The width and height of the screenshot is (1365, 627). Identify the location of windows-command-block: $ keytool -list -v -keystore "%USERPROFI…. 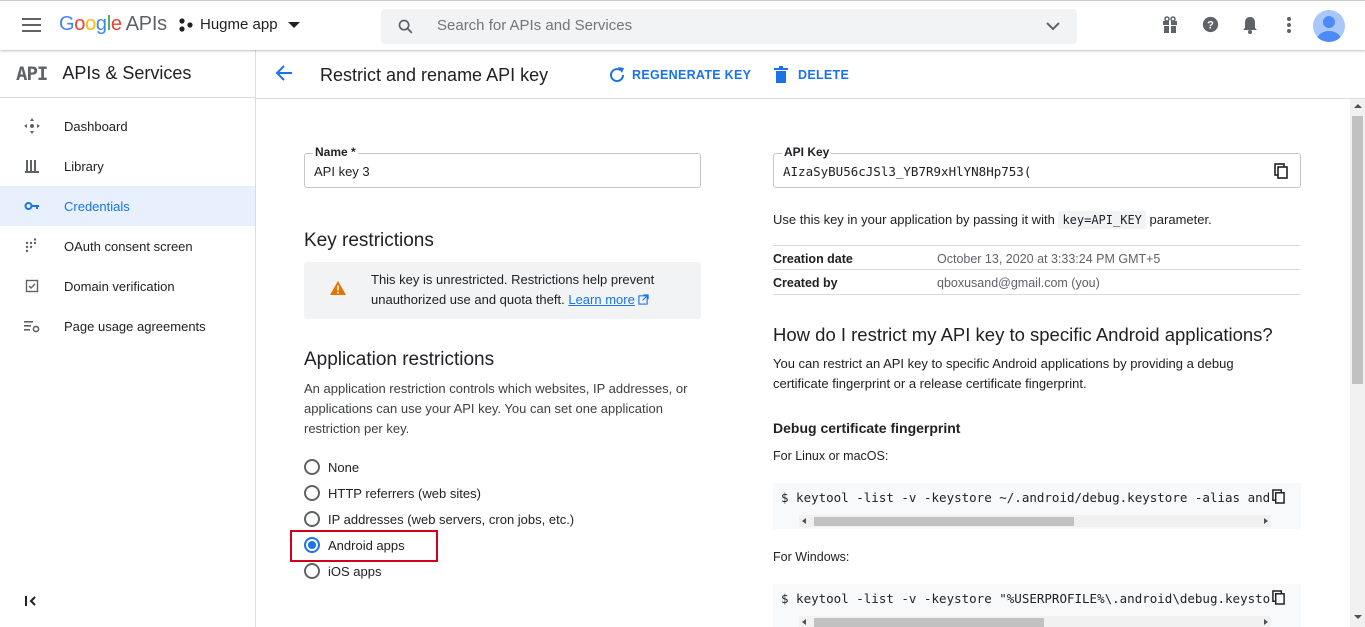
(1037, 605).